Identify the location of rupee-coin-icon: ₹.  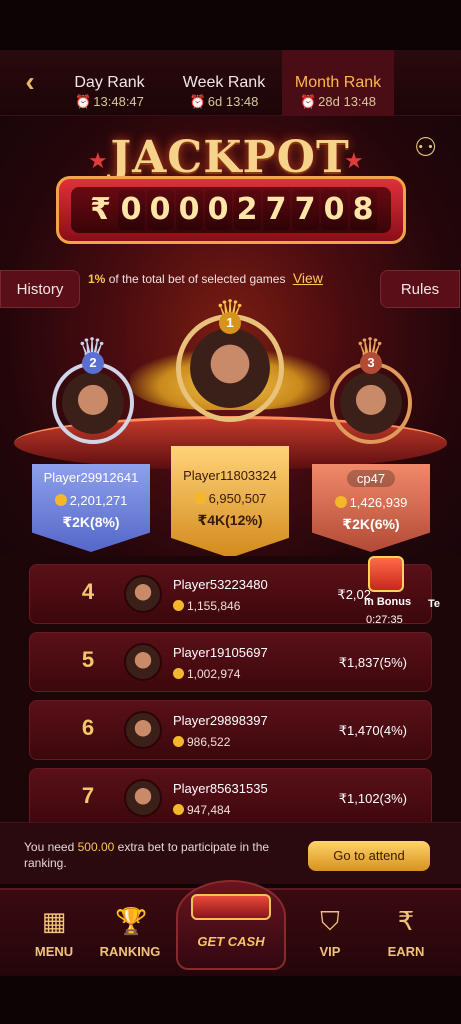
(406, 921).